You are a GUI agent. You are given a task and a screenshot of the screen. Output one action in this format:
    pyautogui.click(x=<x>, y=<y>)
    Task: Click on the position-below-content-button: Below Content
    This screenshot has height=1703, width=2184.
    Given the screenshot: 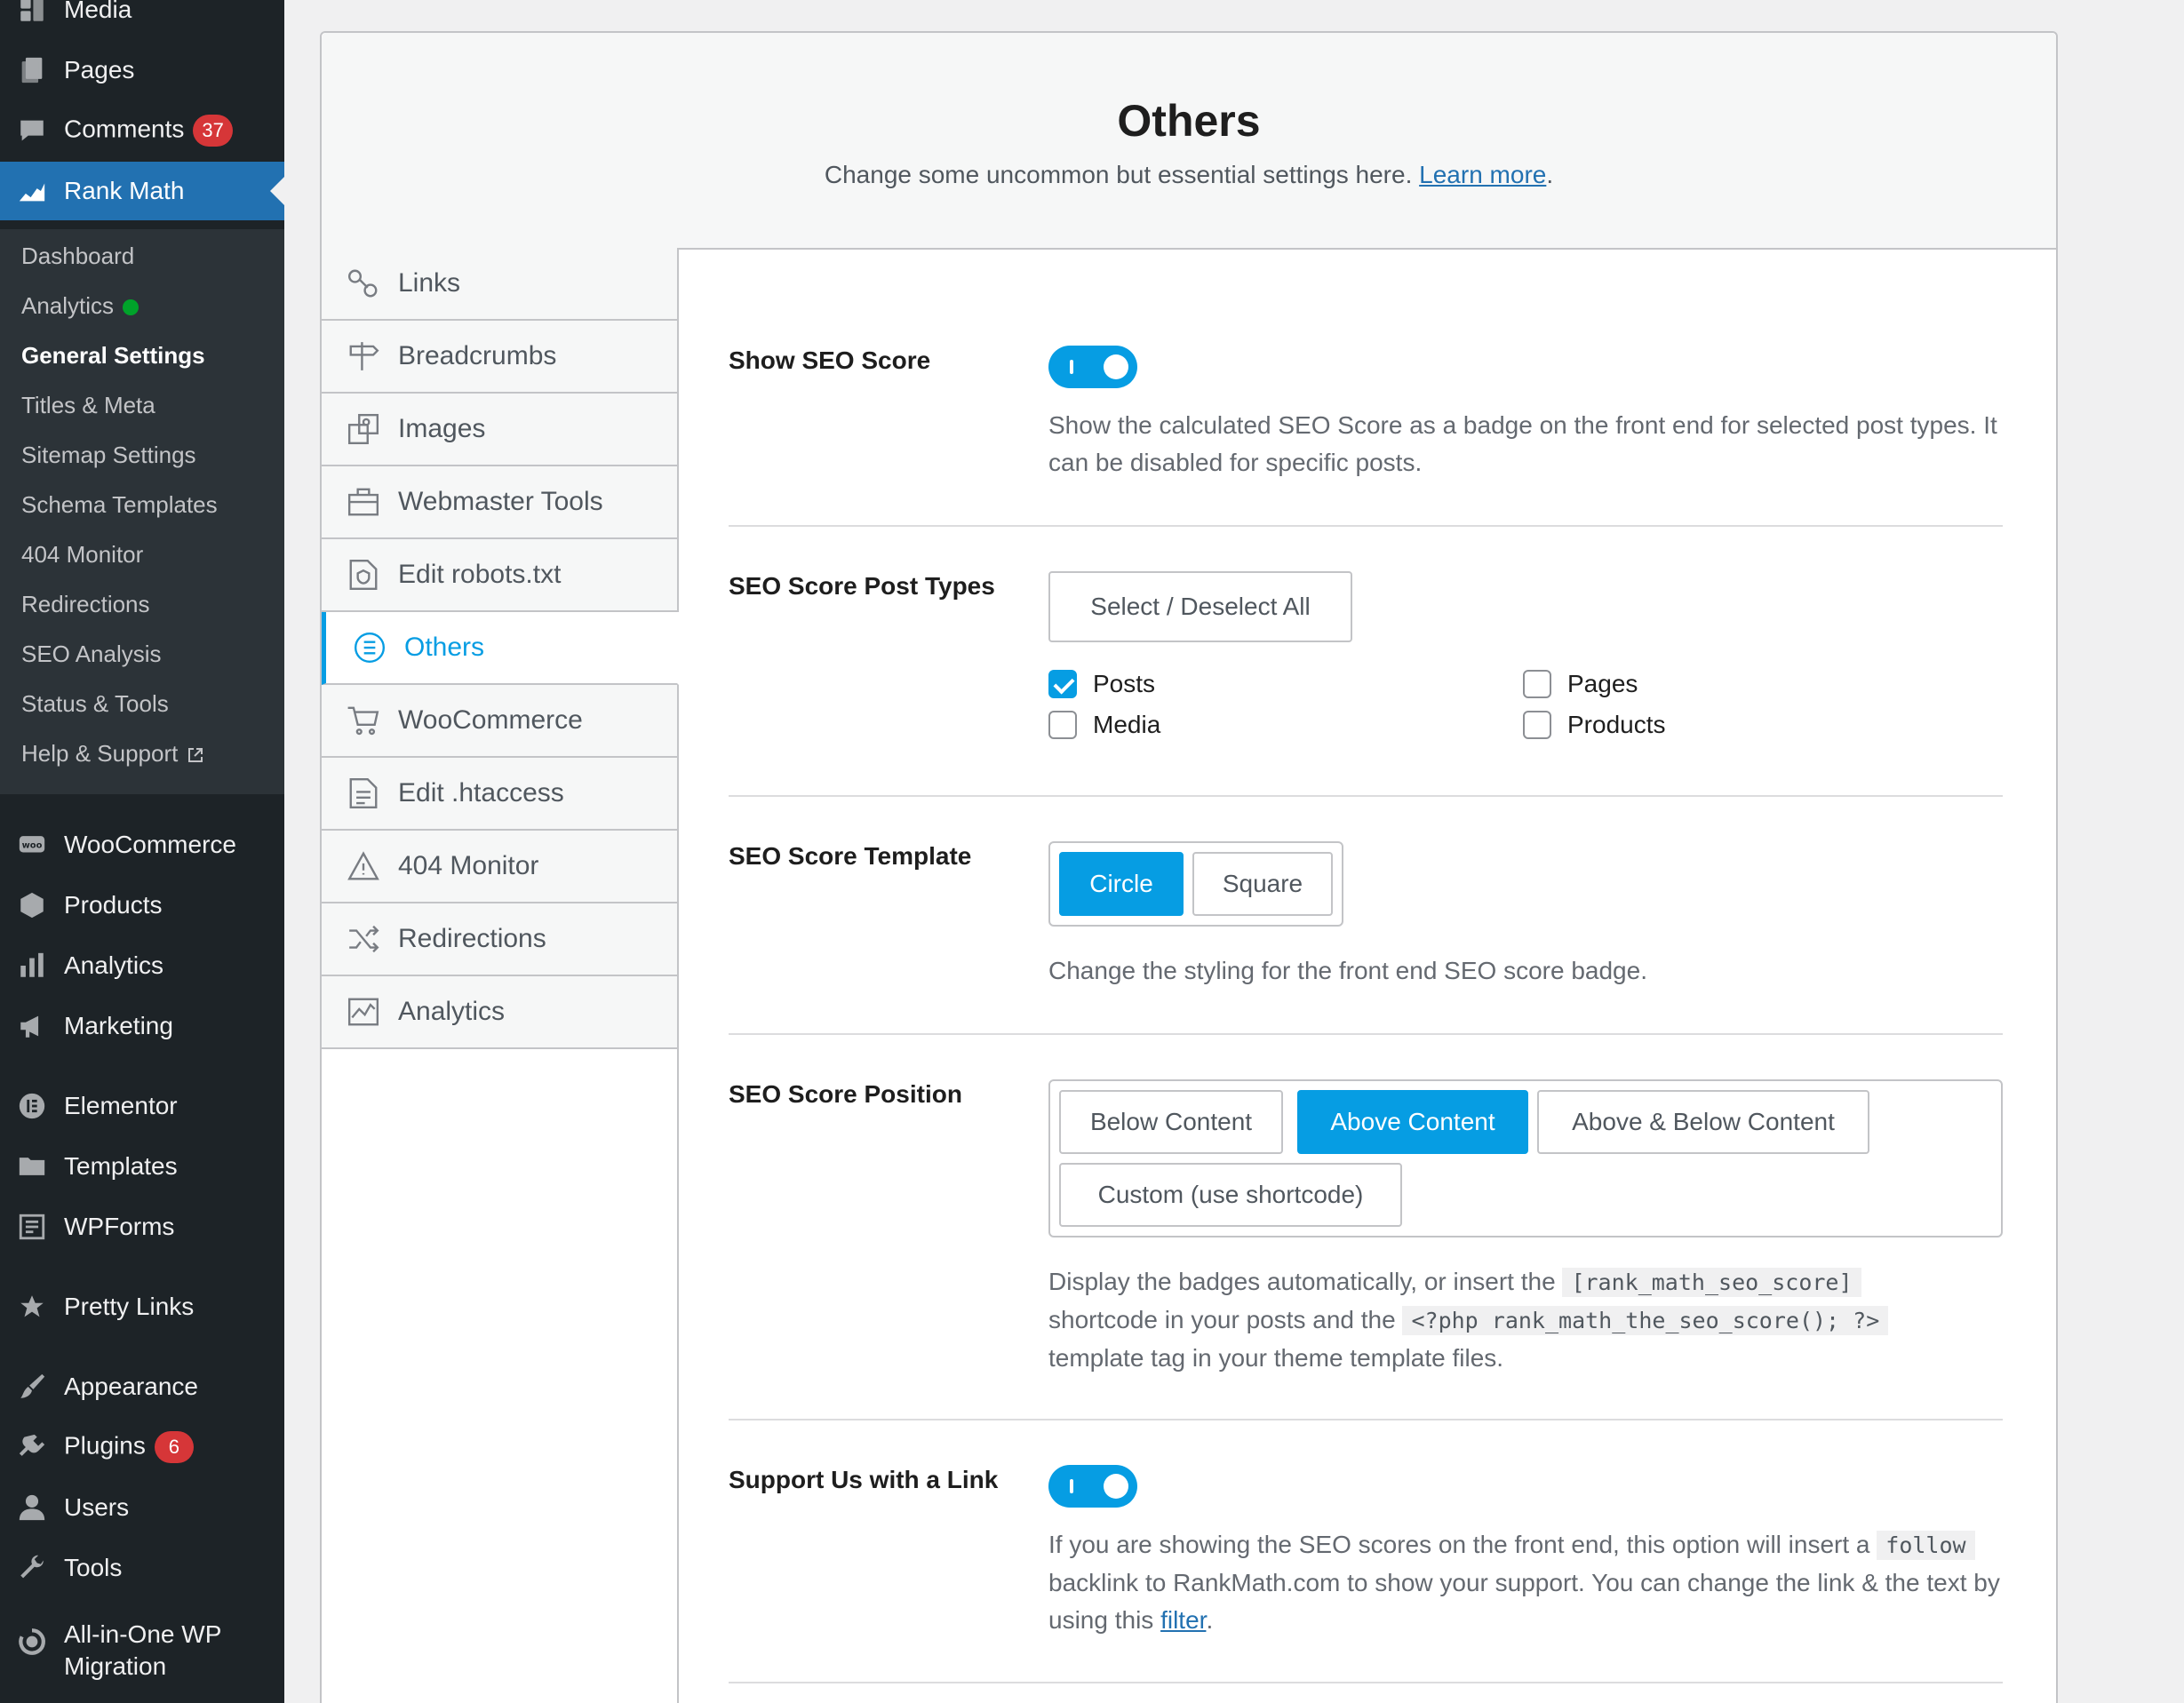 What is the action you would take?
    pyautogui.click(x=1171, y=1122)
    